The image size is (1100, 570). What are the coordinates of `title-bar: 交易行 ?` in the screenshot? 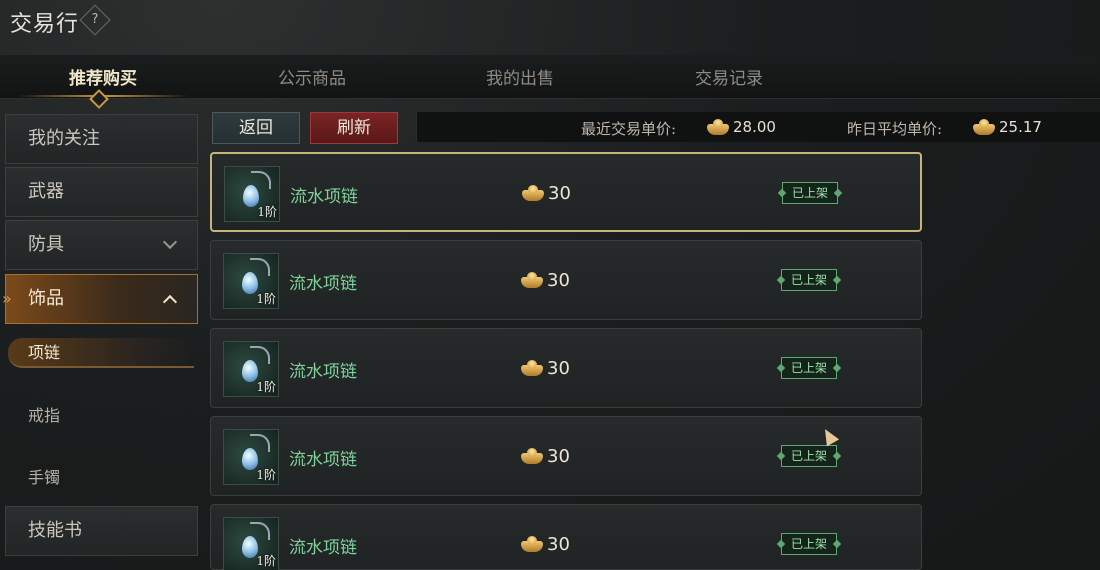 It's located at (550, 26).